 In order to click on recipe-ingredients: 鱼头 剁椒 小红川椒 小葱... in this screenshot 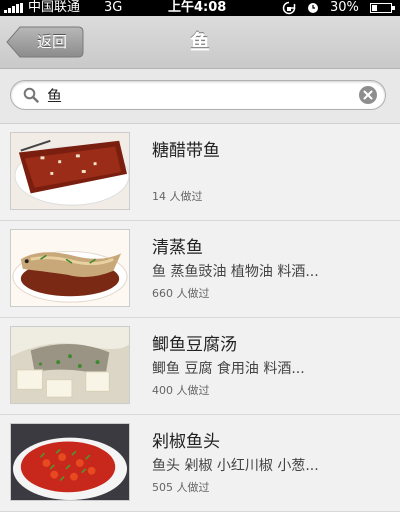, I will do `click(235, 466)`.